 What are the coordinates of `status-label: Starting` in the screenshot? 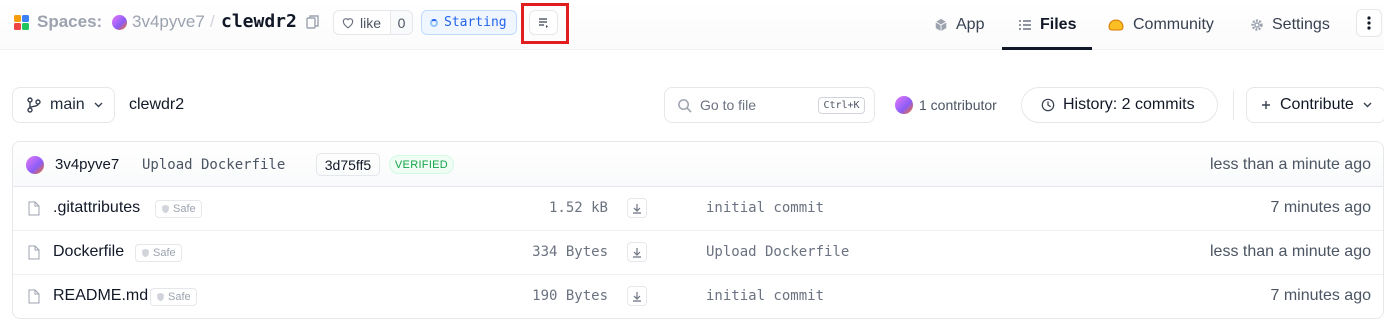 It's located at (475, 22).